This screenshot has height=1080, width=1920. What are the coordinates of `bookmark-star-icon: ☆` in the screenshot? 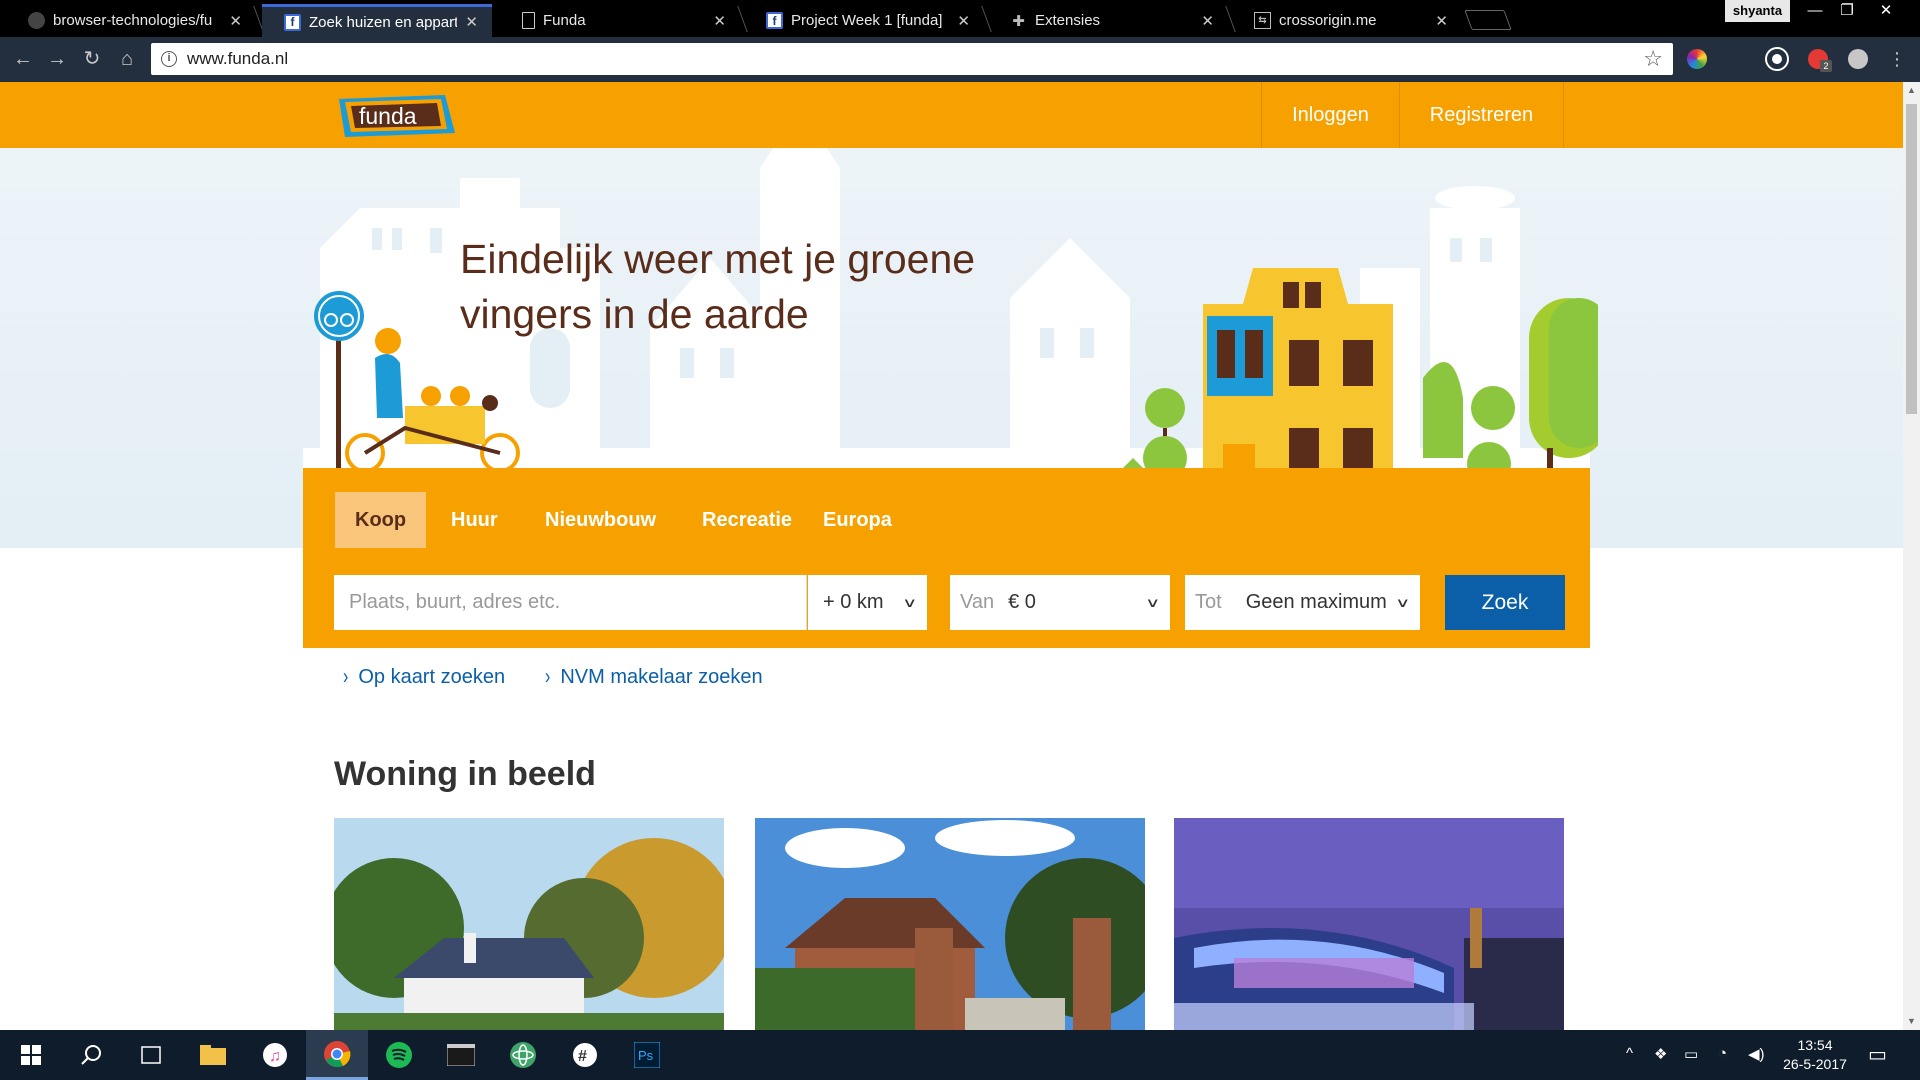 It's located at (1653, 59).